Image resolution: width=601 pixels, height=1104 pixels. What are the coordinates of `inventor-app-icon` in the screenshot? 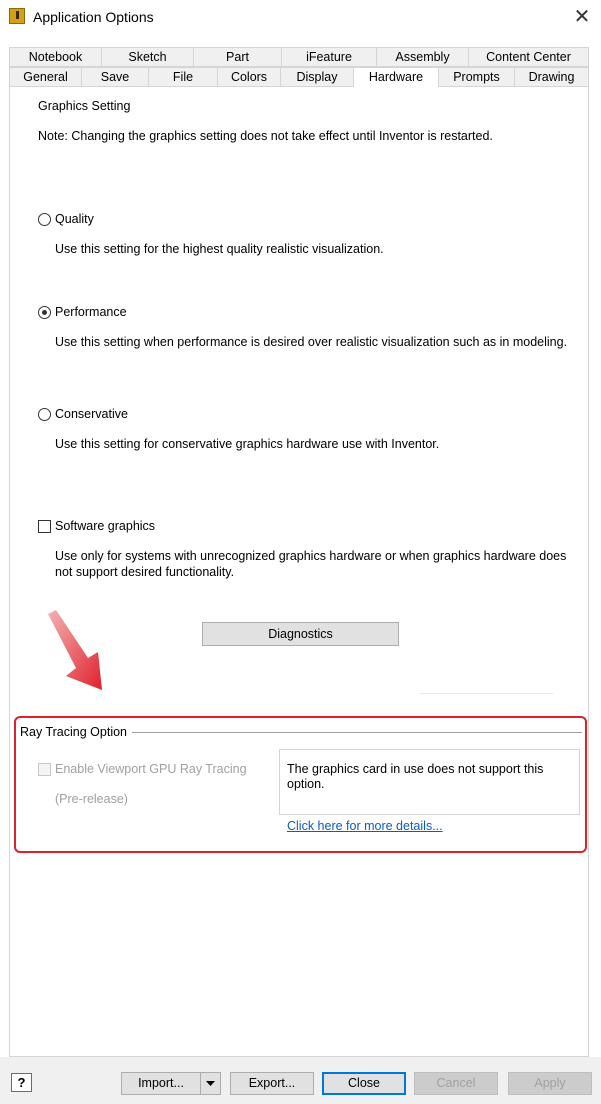 It's located at (17, 16).